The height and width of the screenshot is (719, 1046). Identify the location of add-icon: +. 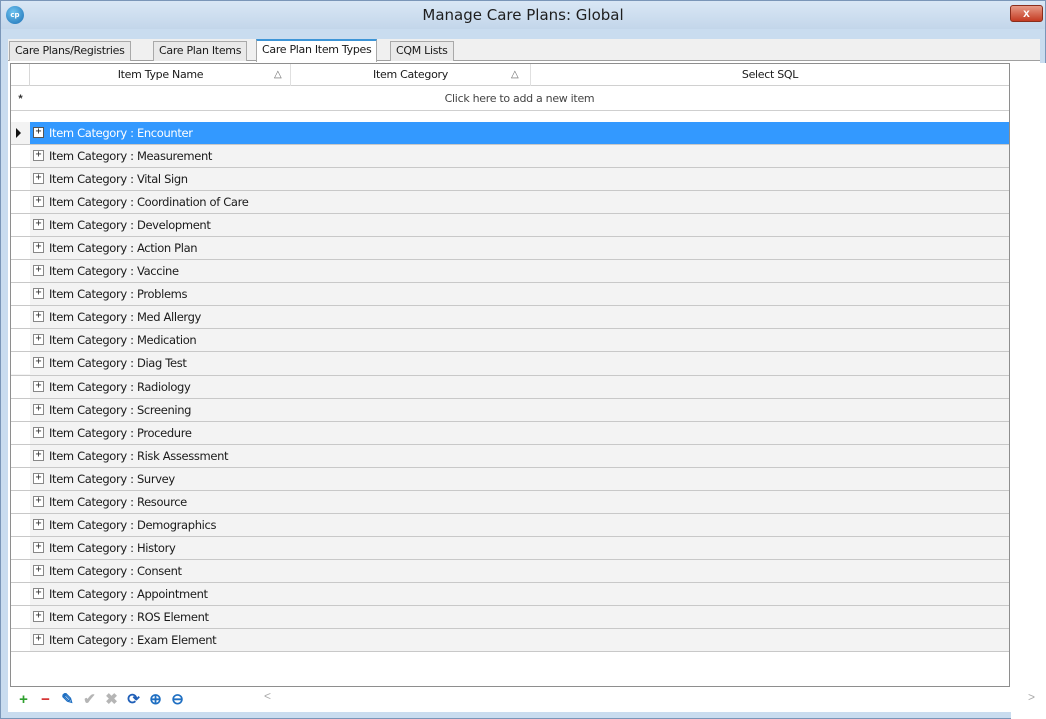
(23, 699).